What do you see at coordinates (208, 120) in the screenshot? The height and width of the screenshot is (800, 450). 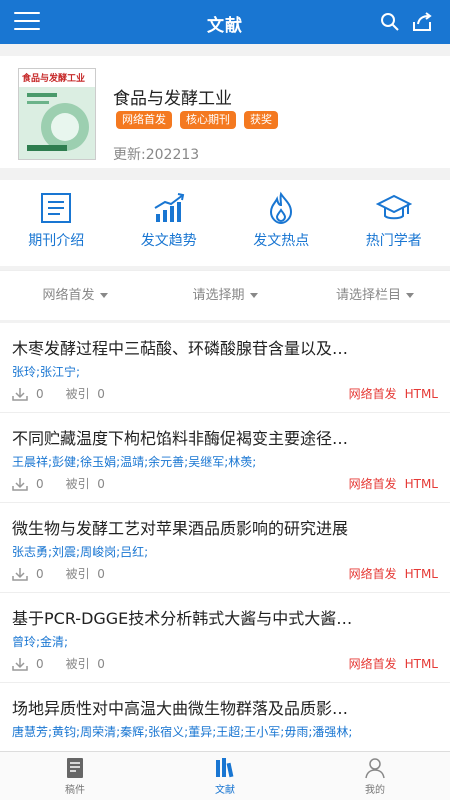 I see `tag-core-journal: 核心期刊` at bounding box center [208, 120].